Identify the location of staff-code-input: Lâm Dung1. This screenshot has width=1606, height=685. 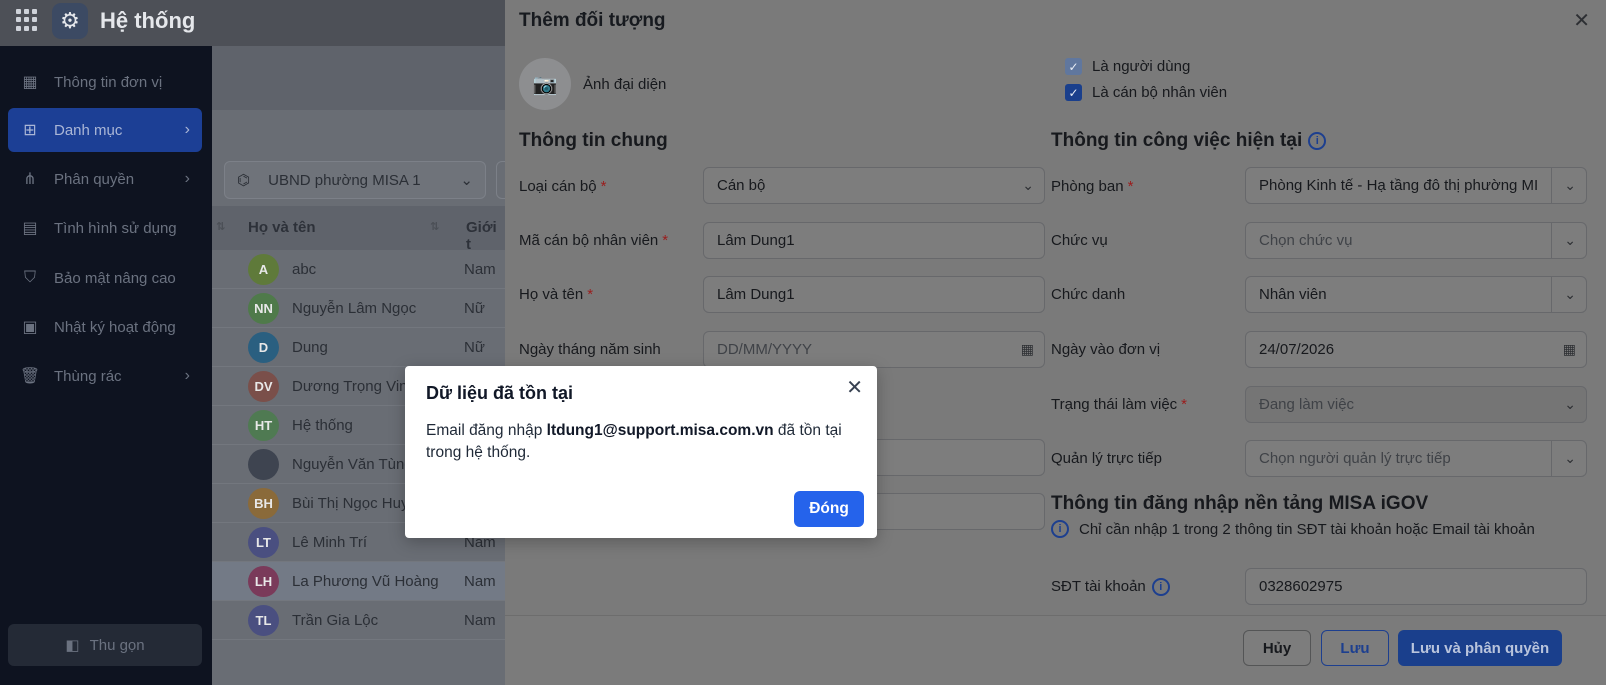
(874, 240).